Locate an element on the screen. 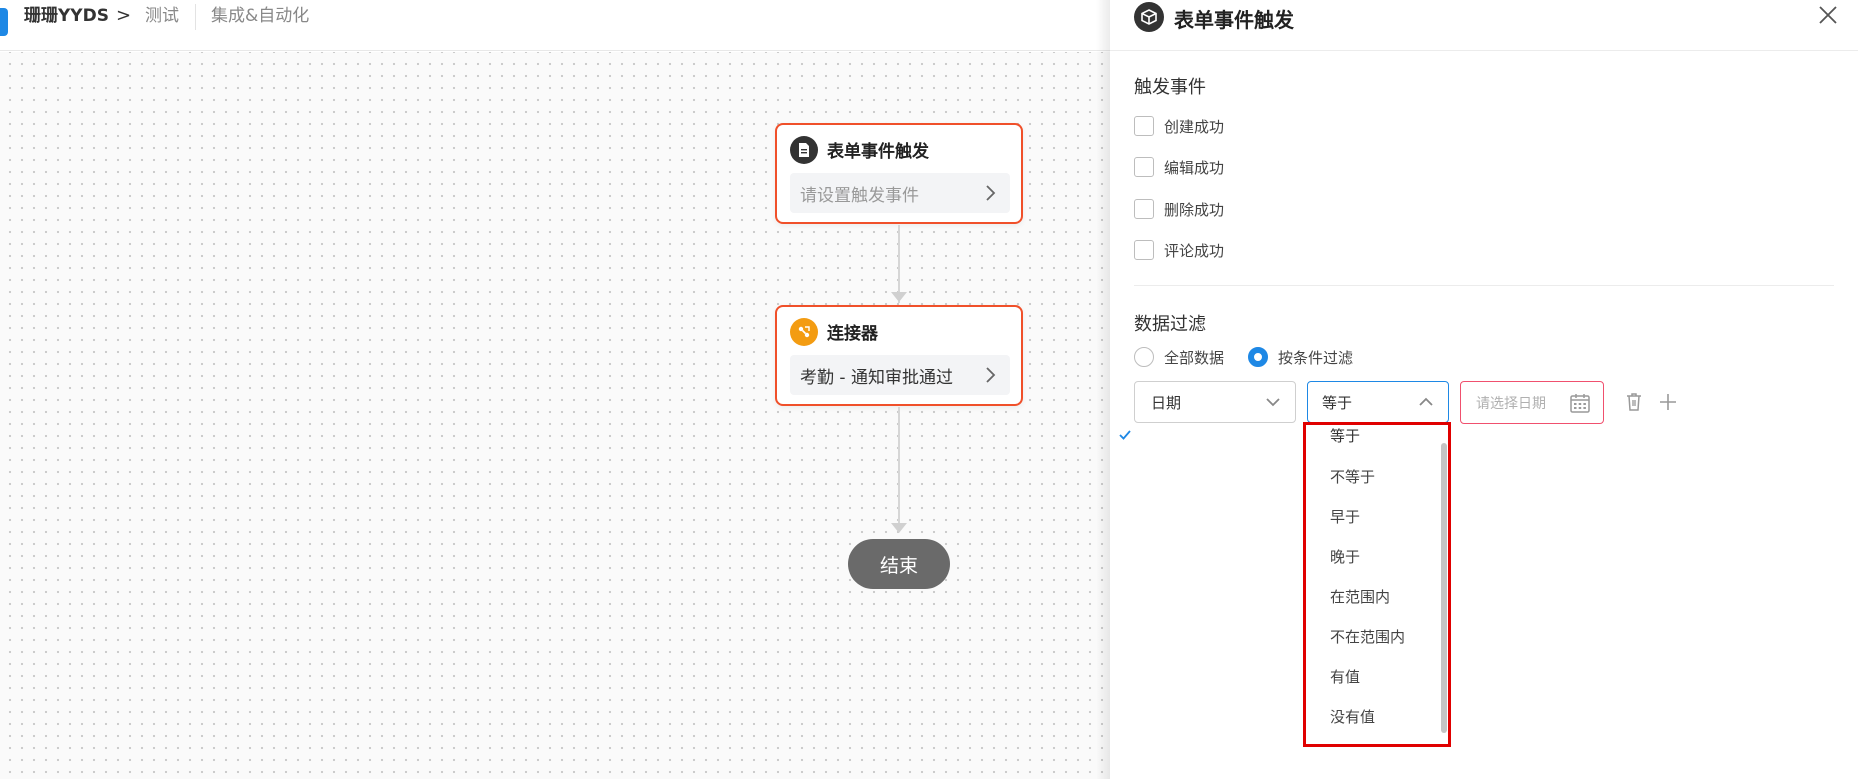  radio-condition-filter: 按条件过滤 is located at coordinates (1300, 357).